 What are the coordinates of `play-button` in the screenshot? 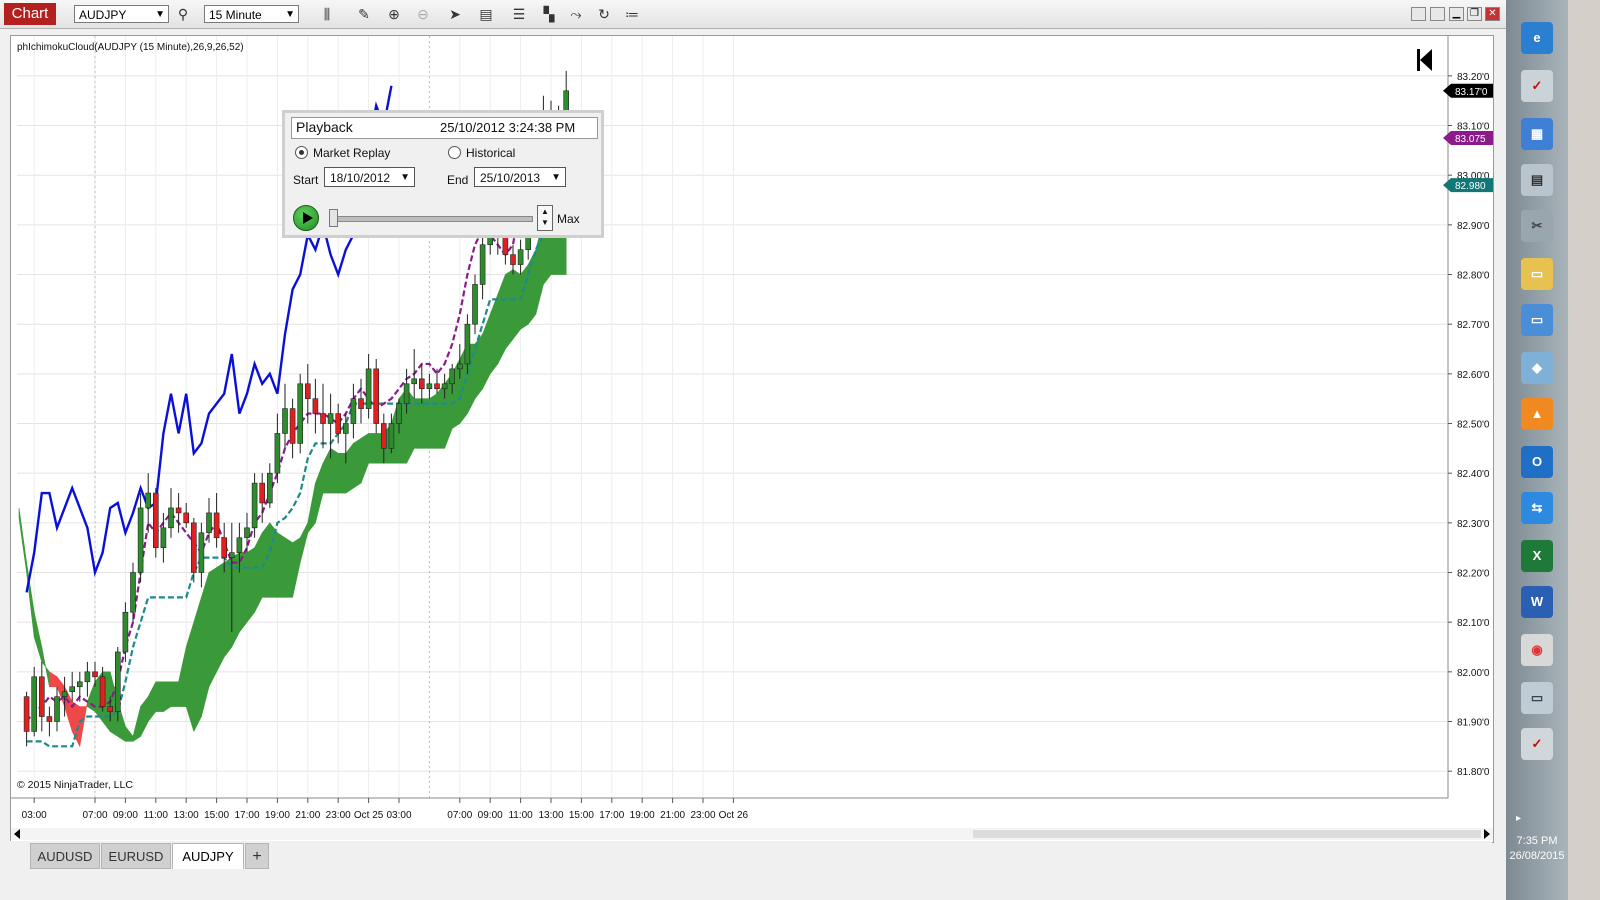 It's located at (306, 218).